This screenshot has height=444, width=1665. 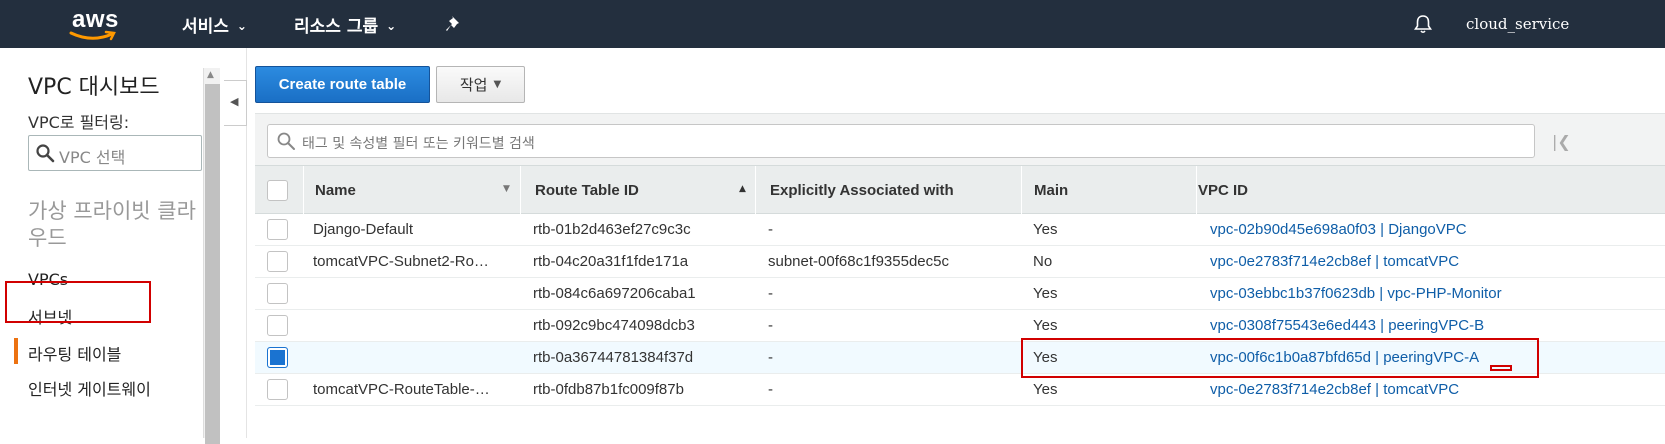 I want to click on sidebar-section-title: 가상 프라이빗 클라우드, so click(x=112, y=224).